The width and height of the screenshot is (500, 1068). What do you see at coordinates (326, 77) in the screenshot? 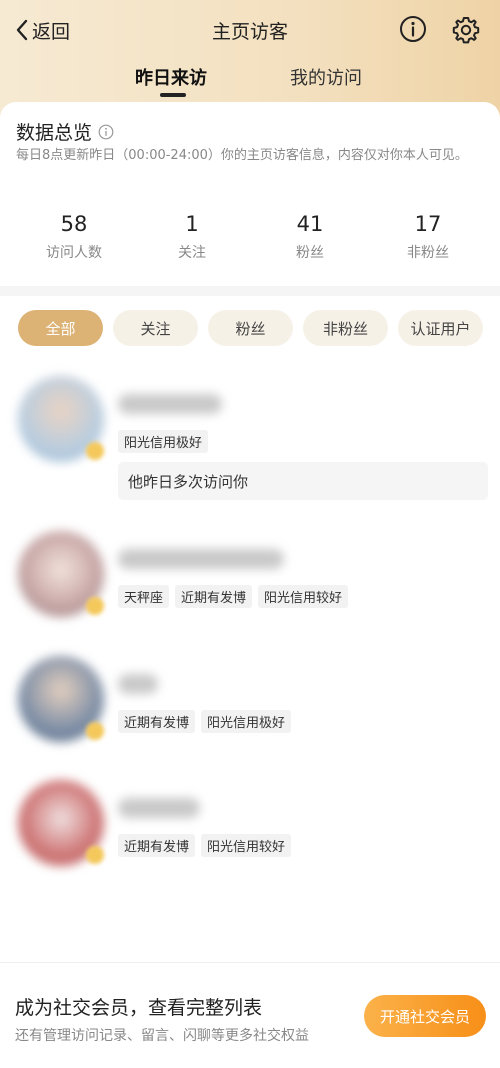
I see `tab-my-visits: 我的访问` at bounding box center [326, 77].